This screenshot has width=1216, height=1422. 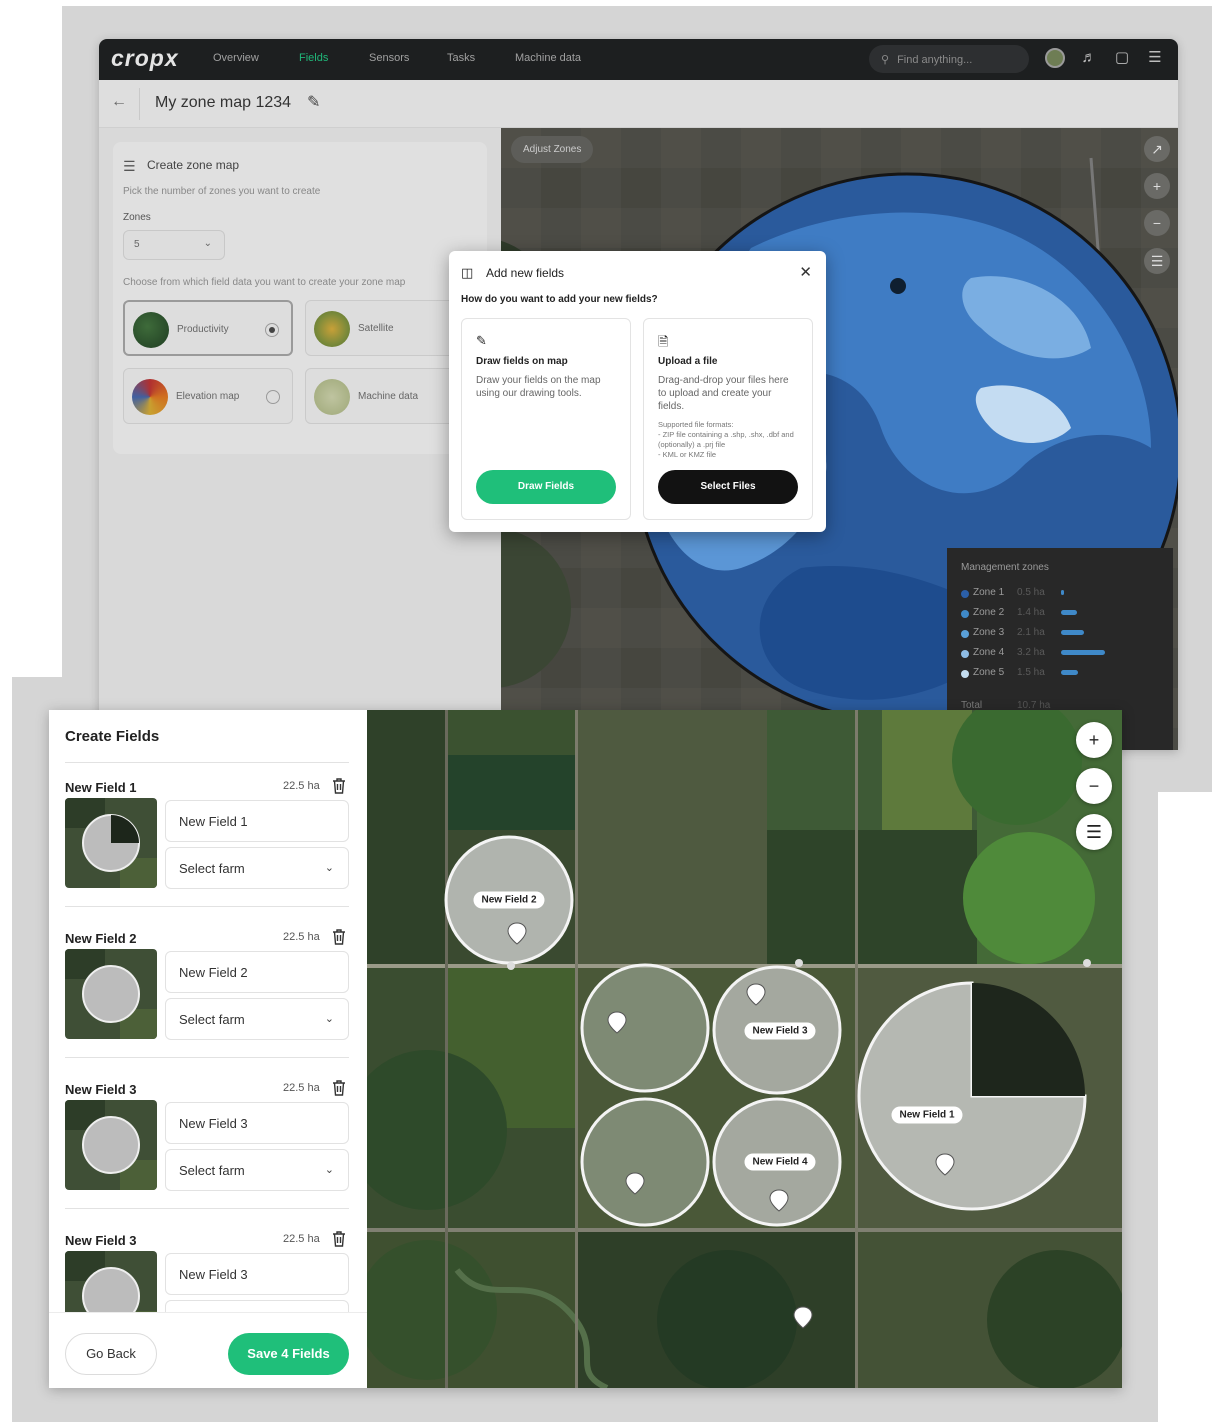 I want to click on pencil-icon: ✎, so click(x=481, y=340).